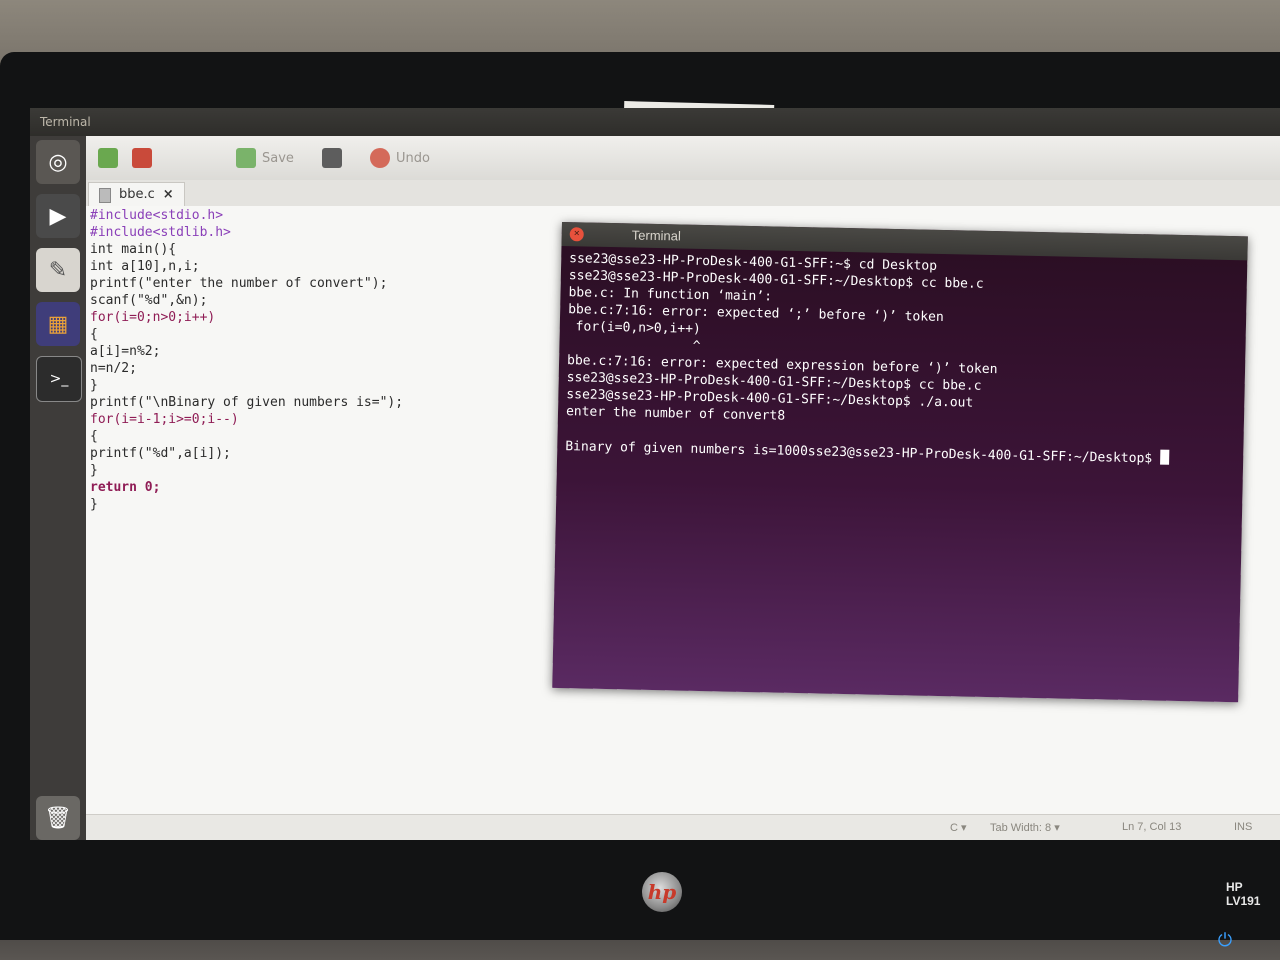 This screenshot has height=960, width=1280. What do you see at coordinates (380, 158) in the screenshot?
I see `undo-icon` at bounding box center [380, 158].